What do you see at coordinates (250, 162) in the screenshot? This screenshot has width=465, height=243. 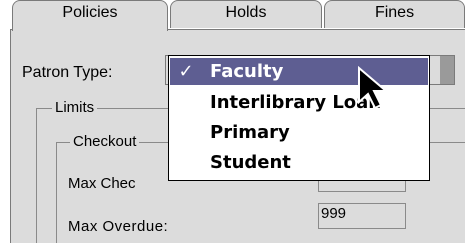 I see `dropdown-option-label: Student` at bounding box center [250, 162].